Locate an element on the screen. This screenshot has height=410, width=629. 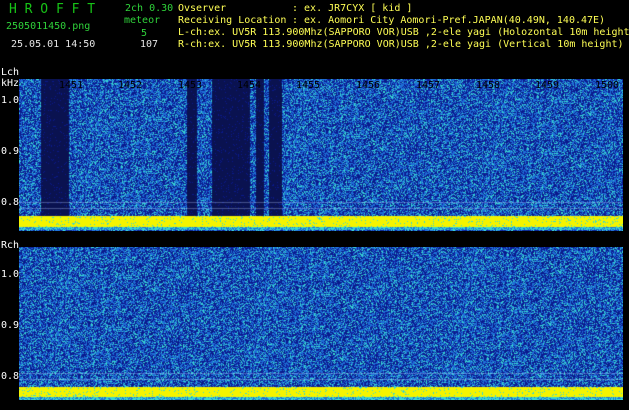
app-brand: H R O F F T is located at coordinates (52, 9).